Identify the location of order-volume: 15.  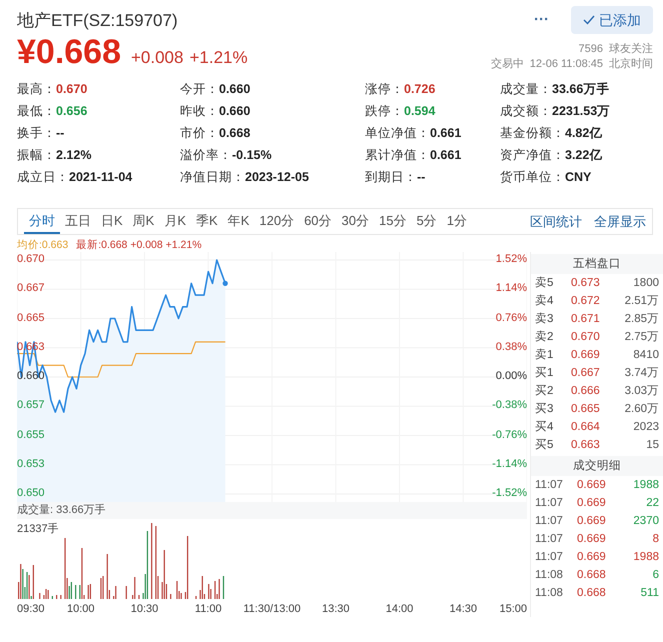
(652, 445).